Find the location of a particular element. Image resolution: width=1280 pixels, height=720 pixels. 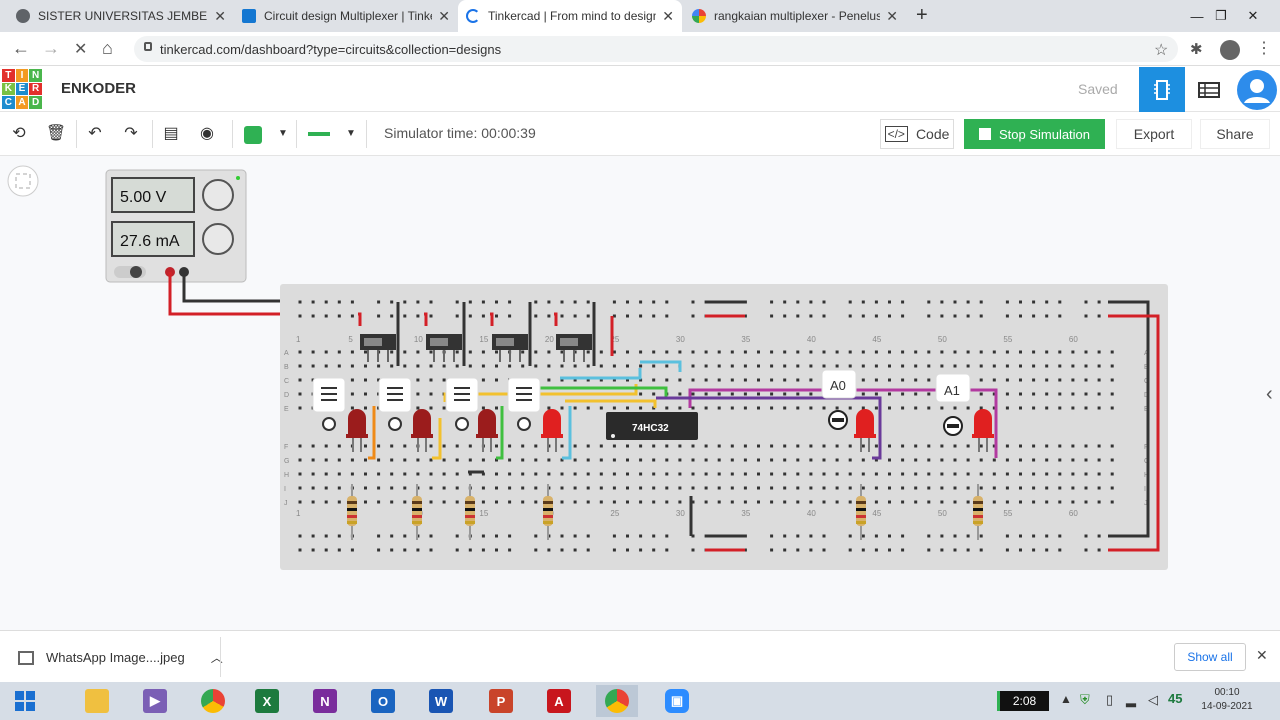

tab-circuit-design: Circuit design Multiplexer | Tinke ✕ is located at coordinates (346, 16).